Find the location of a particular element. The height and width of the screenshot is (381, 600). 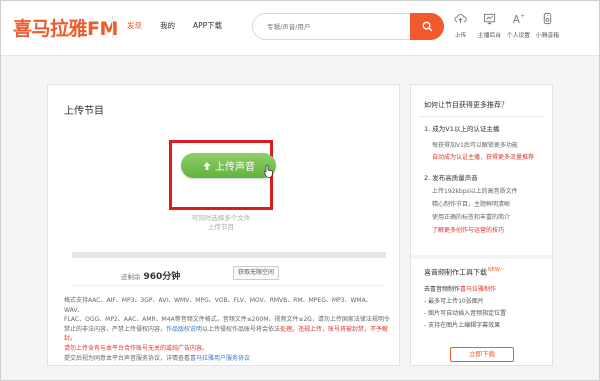

upload-arrow-icon is located at coordinates (207, 165).